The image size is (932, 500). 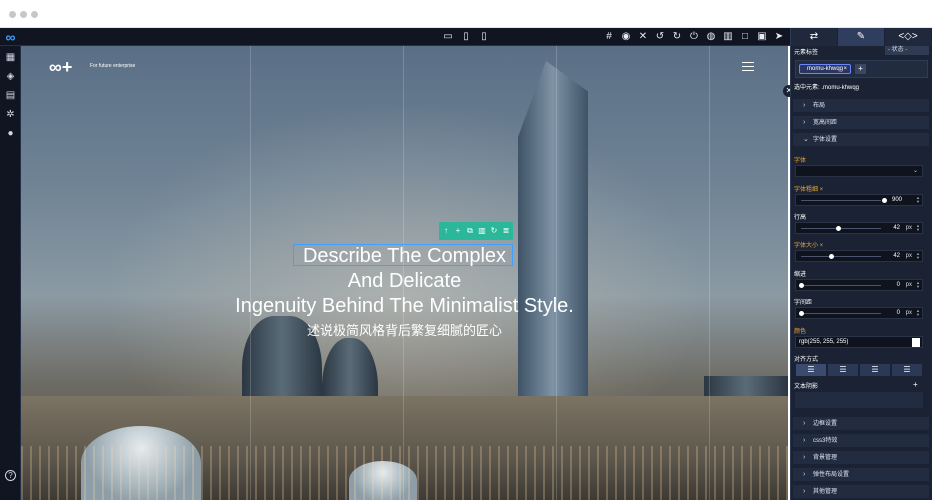 I want to click on line-height-slider: 42 px ▲ ▼, so click(x=859, y=228).